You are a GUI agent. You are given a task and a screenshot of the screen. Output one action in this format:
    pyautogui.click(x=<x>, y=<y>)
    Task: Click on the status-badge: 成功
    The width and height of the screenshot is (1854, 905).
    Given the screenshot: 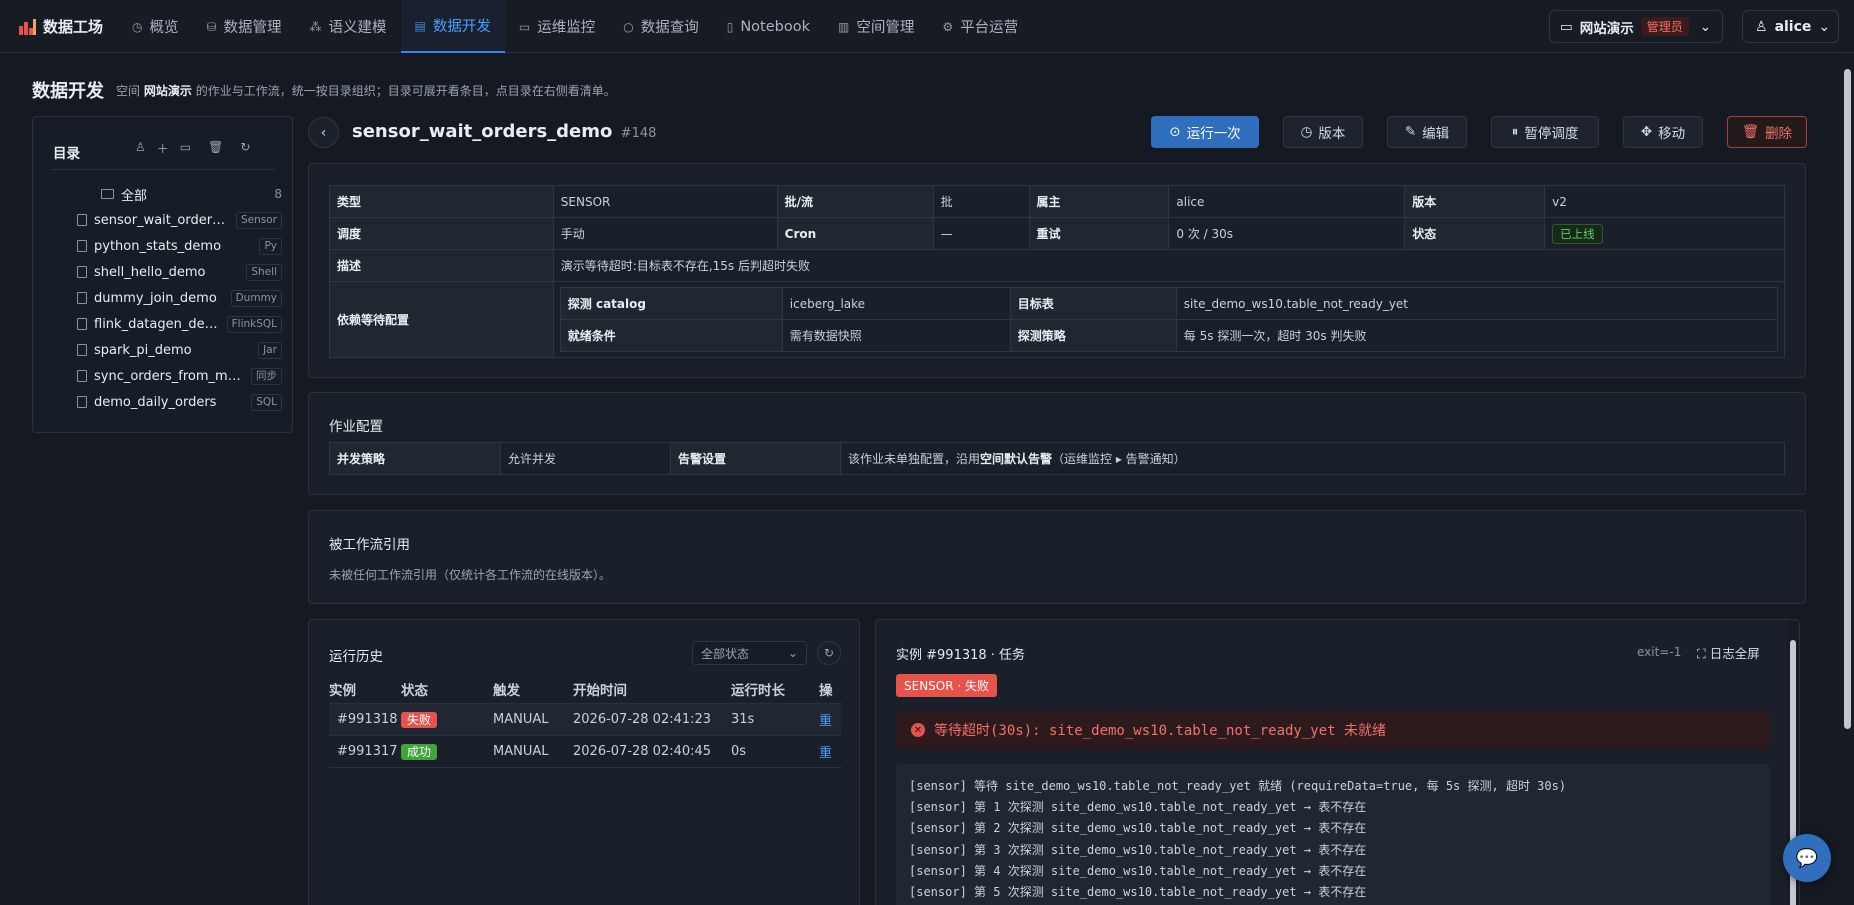 What is the action you would take?
    pyautogui.click(x=419, y=752)
    